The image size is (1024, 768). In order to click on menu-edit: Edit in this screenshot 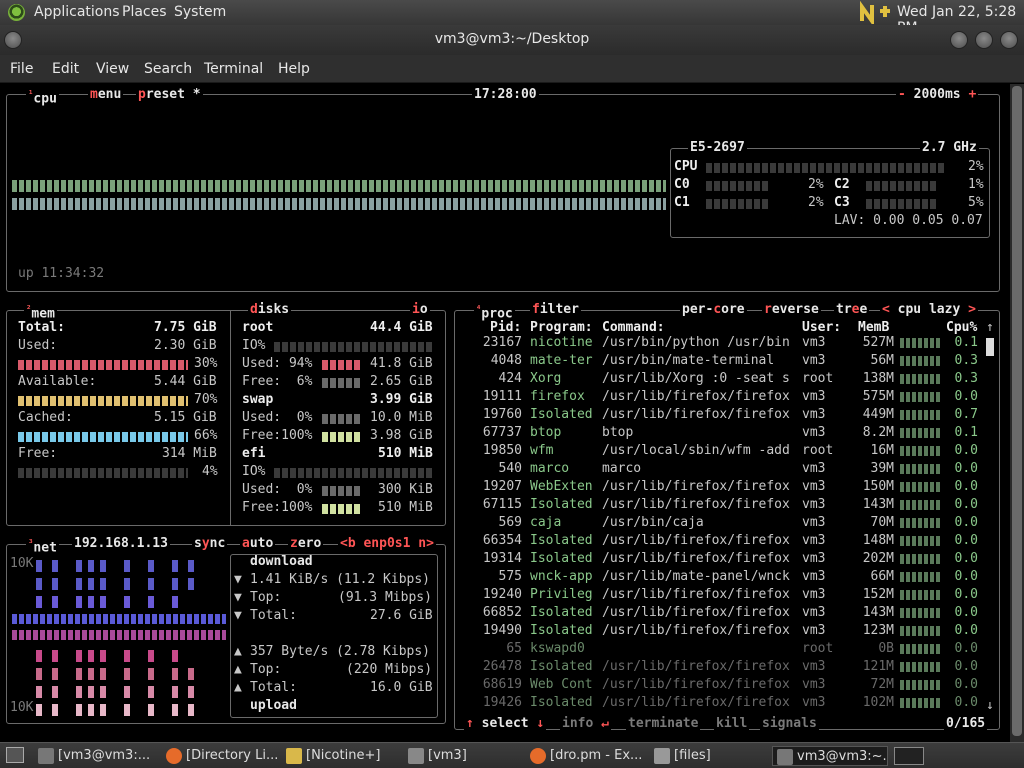, I will do `click(65, 69)`.